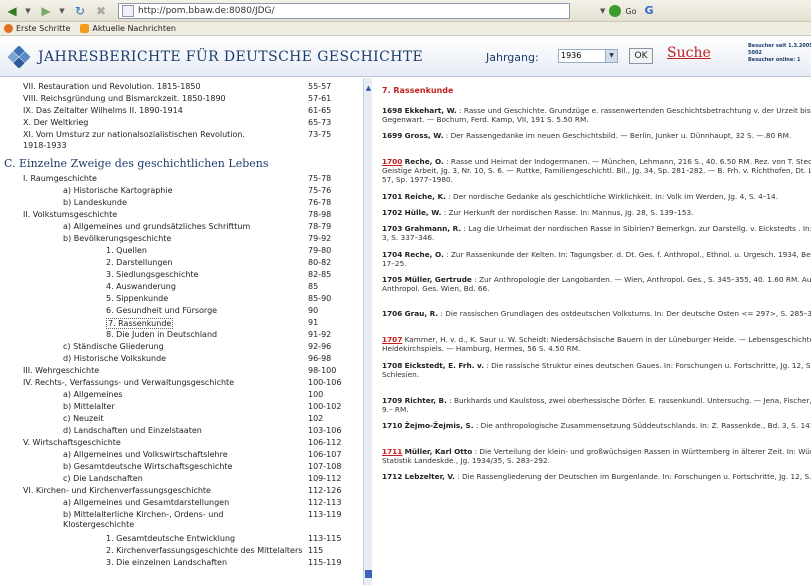 Image resolution: width=811 pixels, height=585 pixels. What do you see at coordinates (641, 56) in the screenshot?
I see `ok-button: OK` at bounding box center [641, 56].